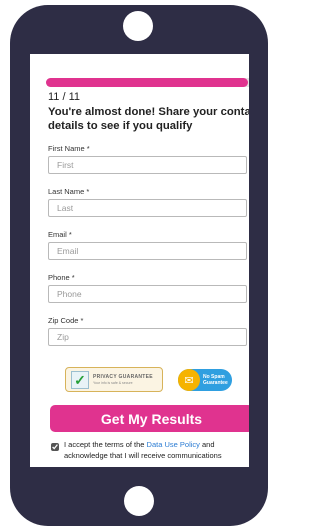 Image resolution: width=320 pixels, height=529 pixels. I want to click on phone-label: Phone *, so click(61, 277).